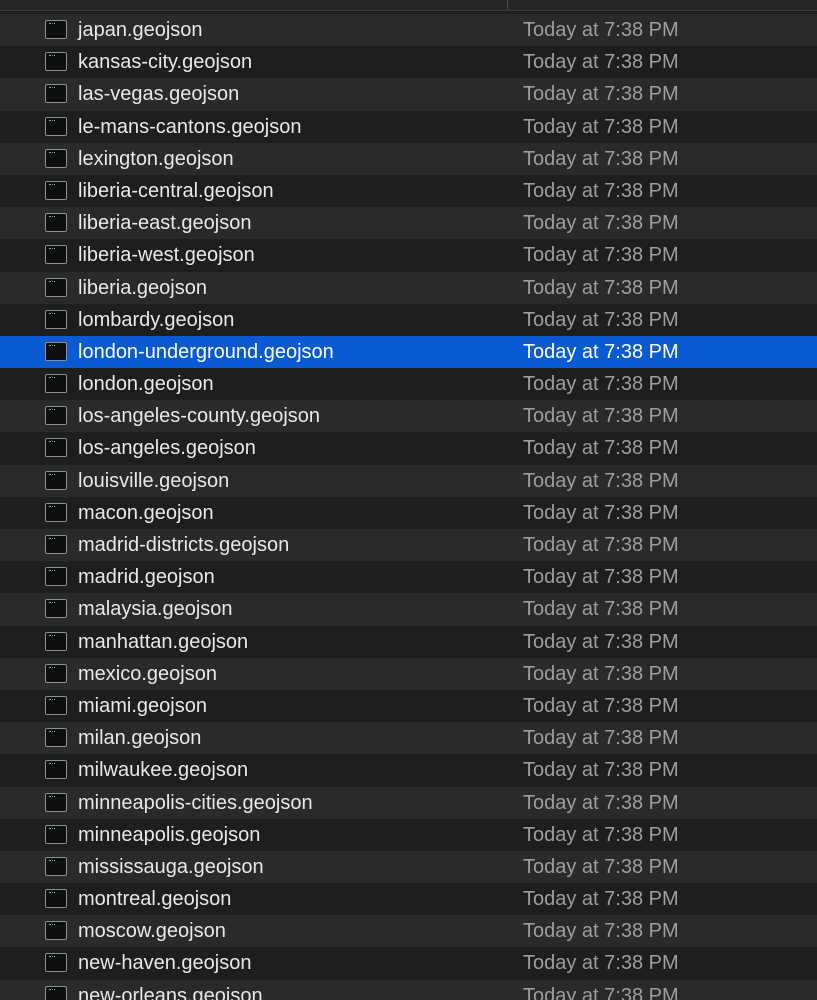  Describe the element at coordinates (408, 255) in the screenshot. I see `file-row: liberia-west.geojson Today at 7:38 PM` at that location.